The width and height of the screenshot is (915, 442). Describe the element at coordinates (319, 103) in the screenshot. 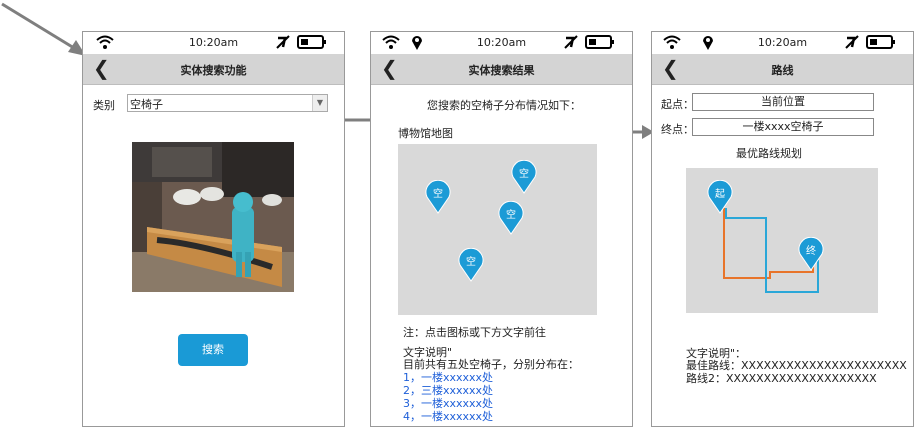

I see `chevron-down-icon: ▼` at that location.